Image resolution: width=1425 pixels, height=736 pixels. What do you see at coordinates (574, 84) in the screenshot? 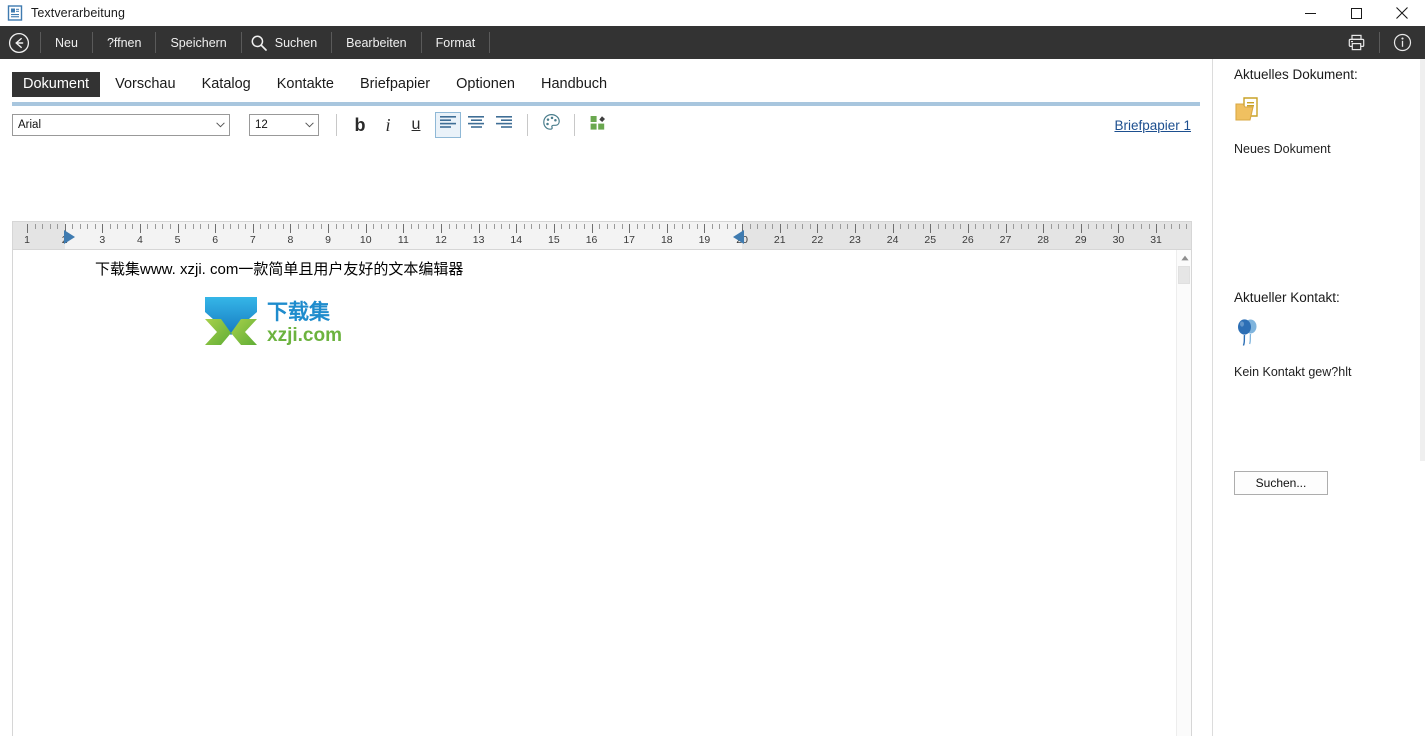
I see `tab-handbuch: Handbuch` at bounding box center [574, 84].